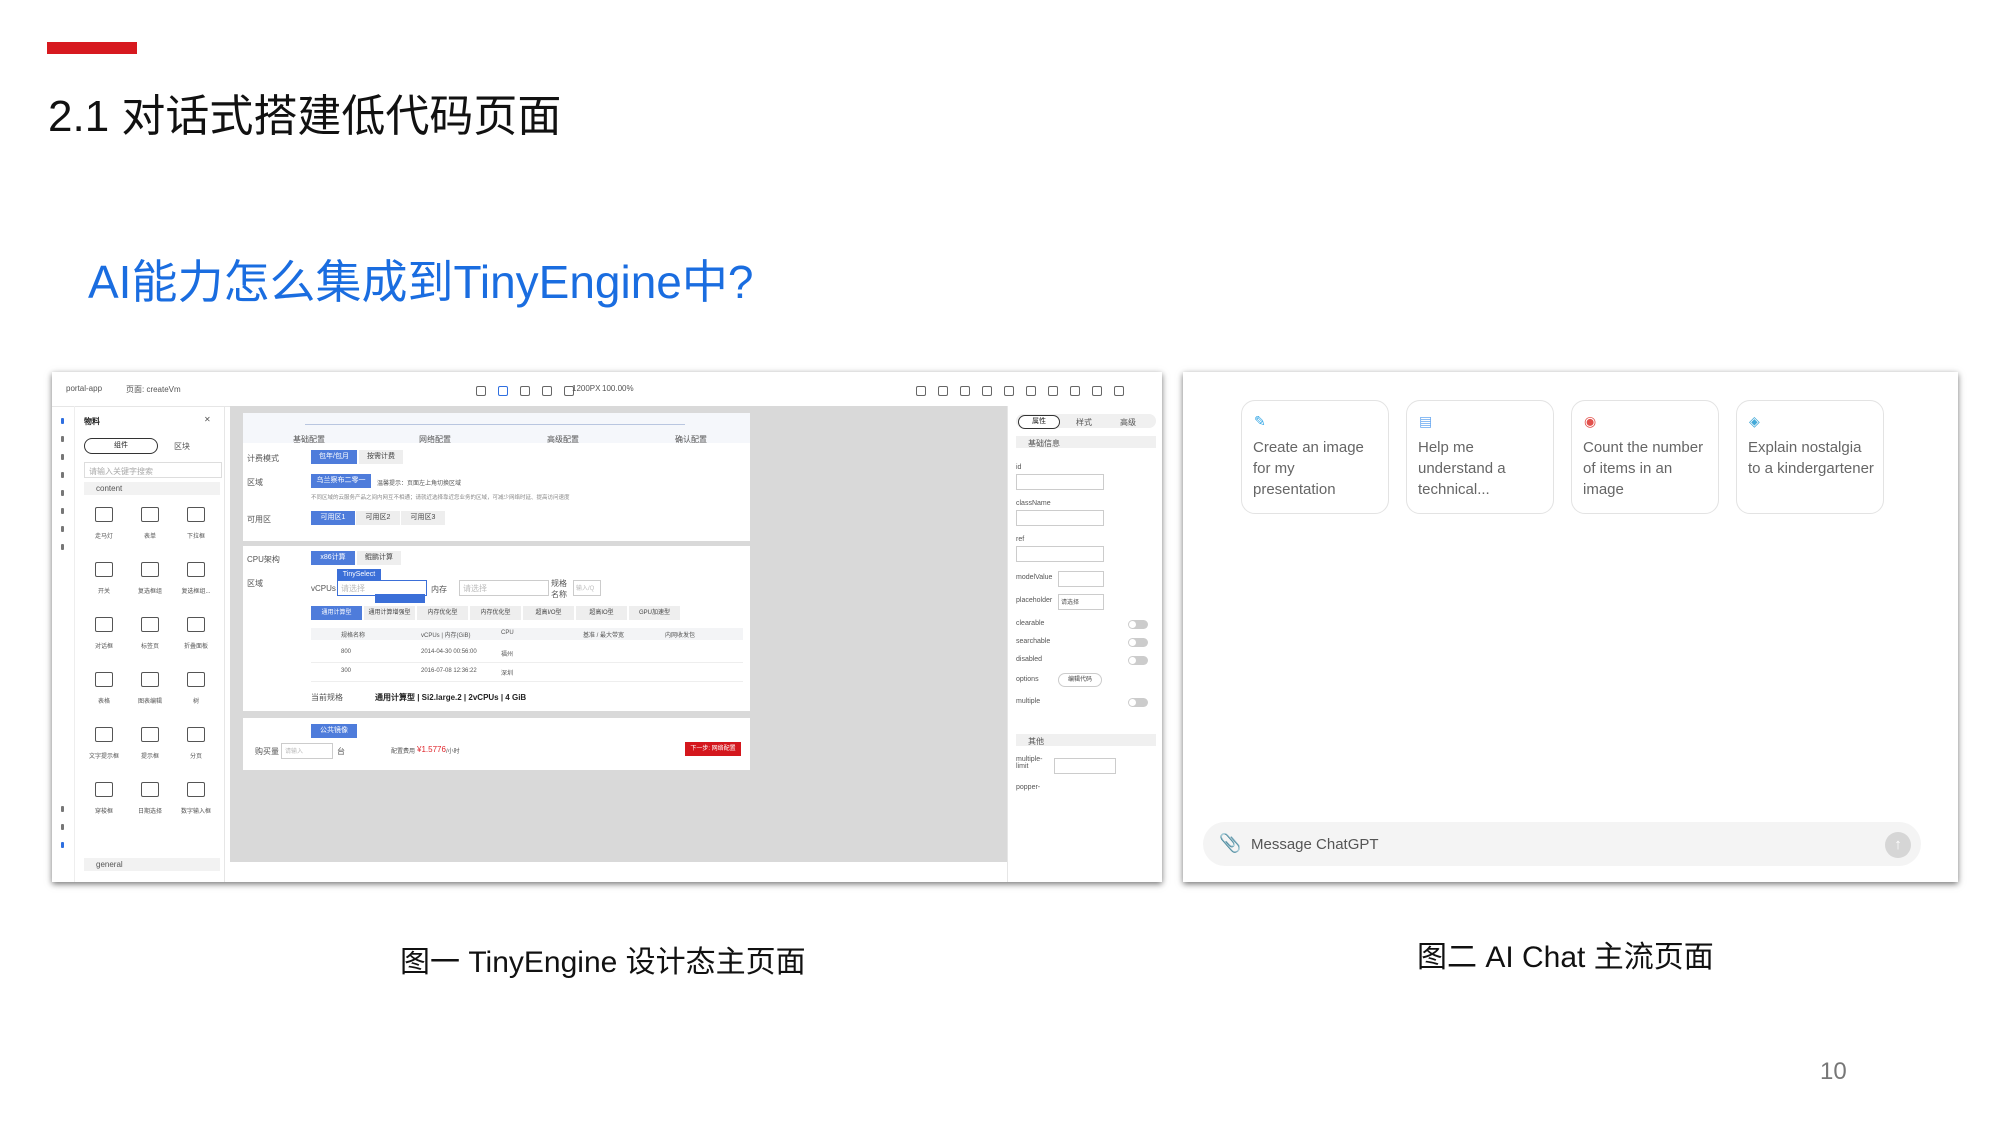 This screenshot has width=2000, height=1124. Describe the element at coordinates (62, 421) in the screenshot. I see `materials-icon` at that location.